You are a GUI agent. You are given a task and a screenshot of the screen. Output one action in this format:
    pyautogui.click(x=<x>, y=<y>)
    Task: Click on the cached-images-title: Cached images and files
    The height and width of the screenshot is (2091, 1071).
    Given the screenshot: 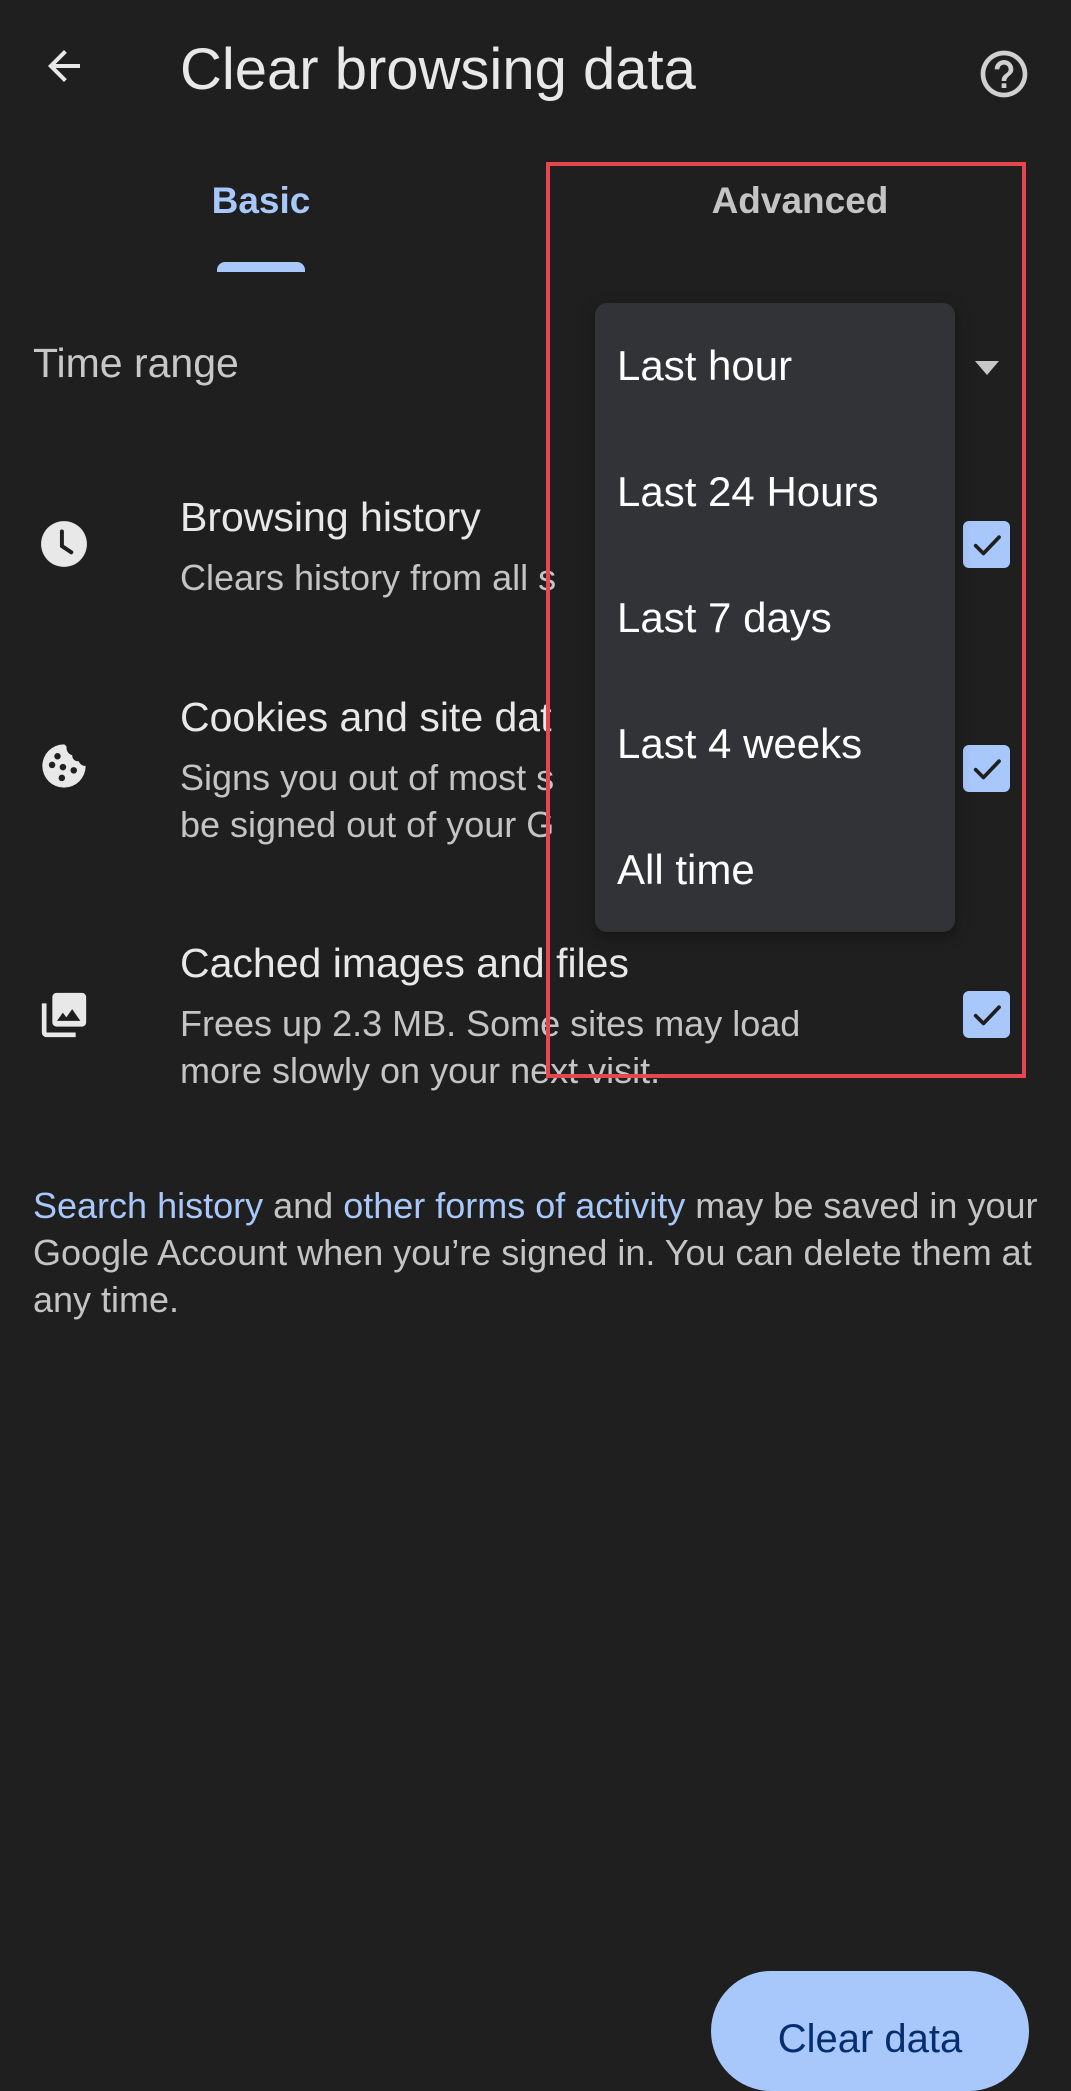 What is the action you would take?
    pyautogui.click(x=404, y=963)
    